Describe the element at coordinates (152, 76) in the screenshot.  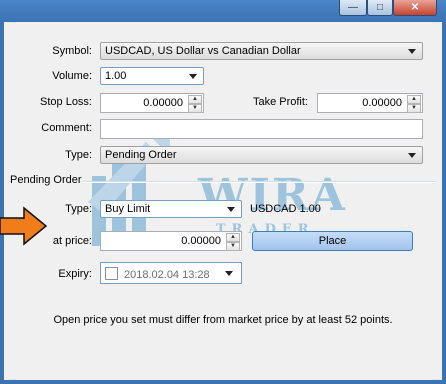
I see `volume-select: 1.00` at that location.